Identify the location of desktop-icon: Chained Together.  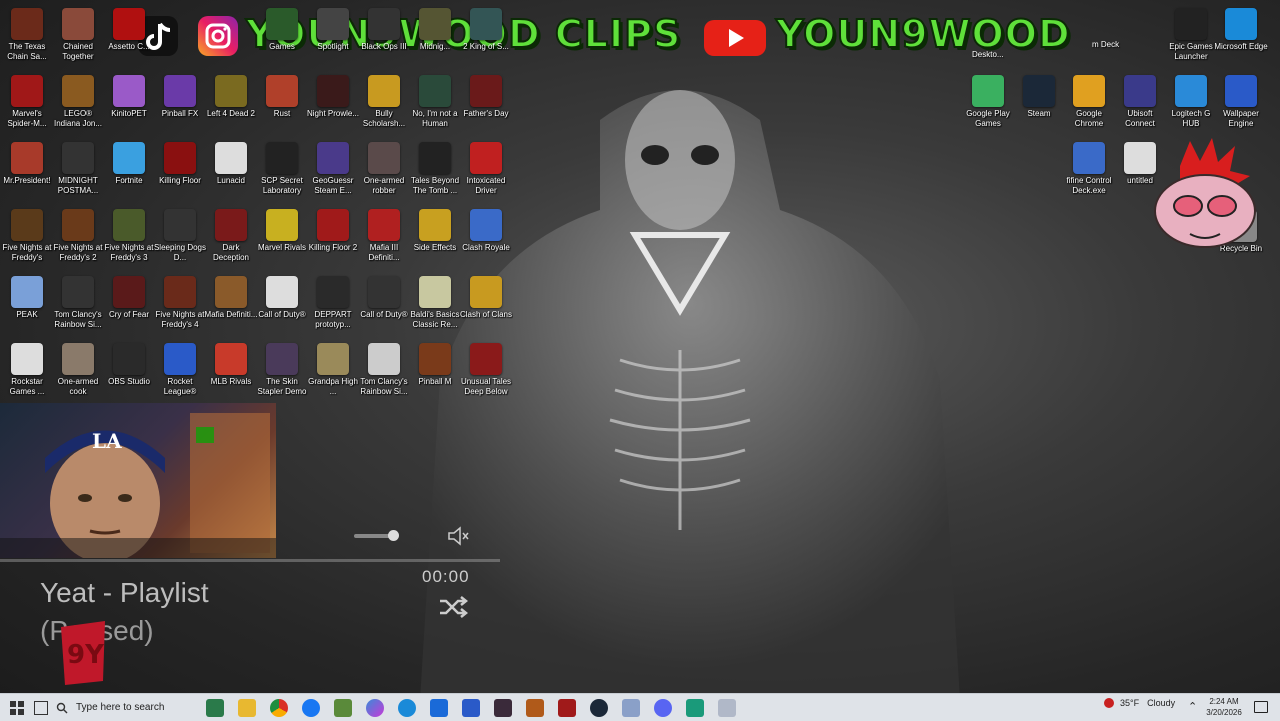
(78, 35).